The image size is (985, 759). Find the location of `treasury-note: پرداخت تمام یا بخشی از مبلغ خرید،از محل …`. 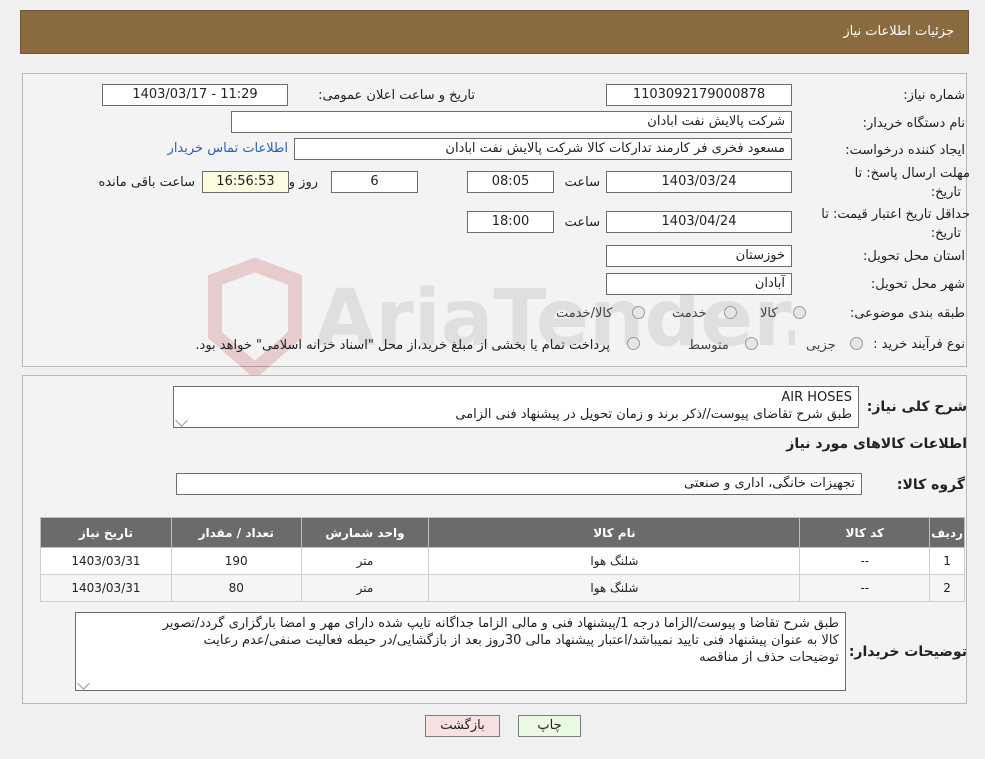

treasury-note: پرداخت تمام یا بخشی از مبلغ خرید،از محل … is located at coordinates (402, 345).